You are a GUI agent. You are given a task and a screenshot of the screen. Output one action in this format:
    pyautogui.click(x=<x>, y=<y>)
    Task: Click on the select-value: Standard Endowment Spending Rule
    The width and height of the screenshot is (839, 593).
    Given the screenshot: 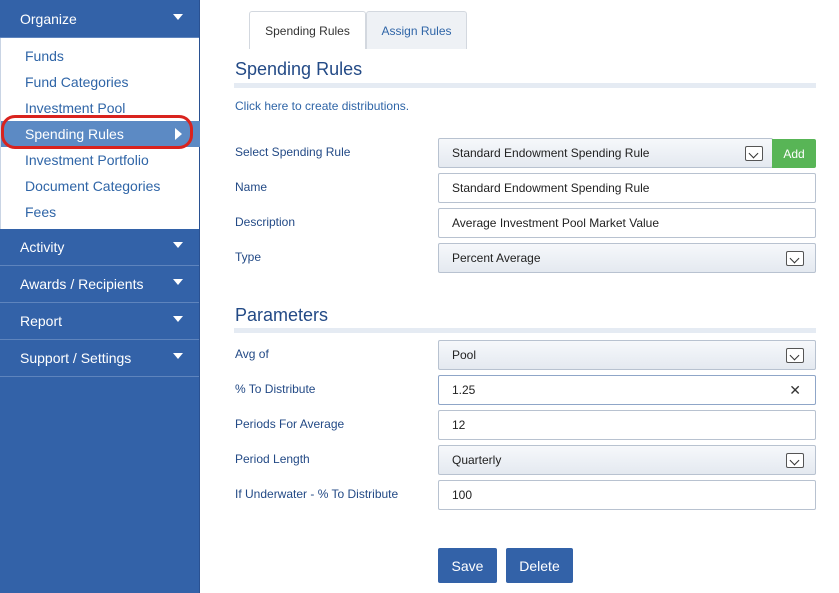 What is the action you would take?
    pyautogui.click(x=551, y=153)
    